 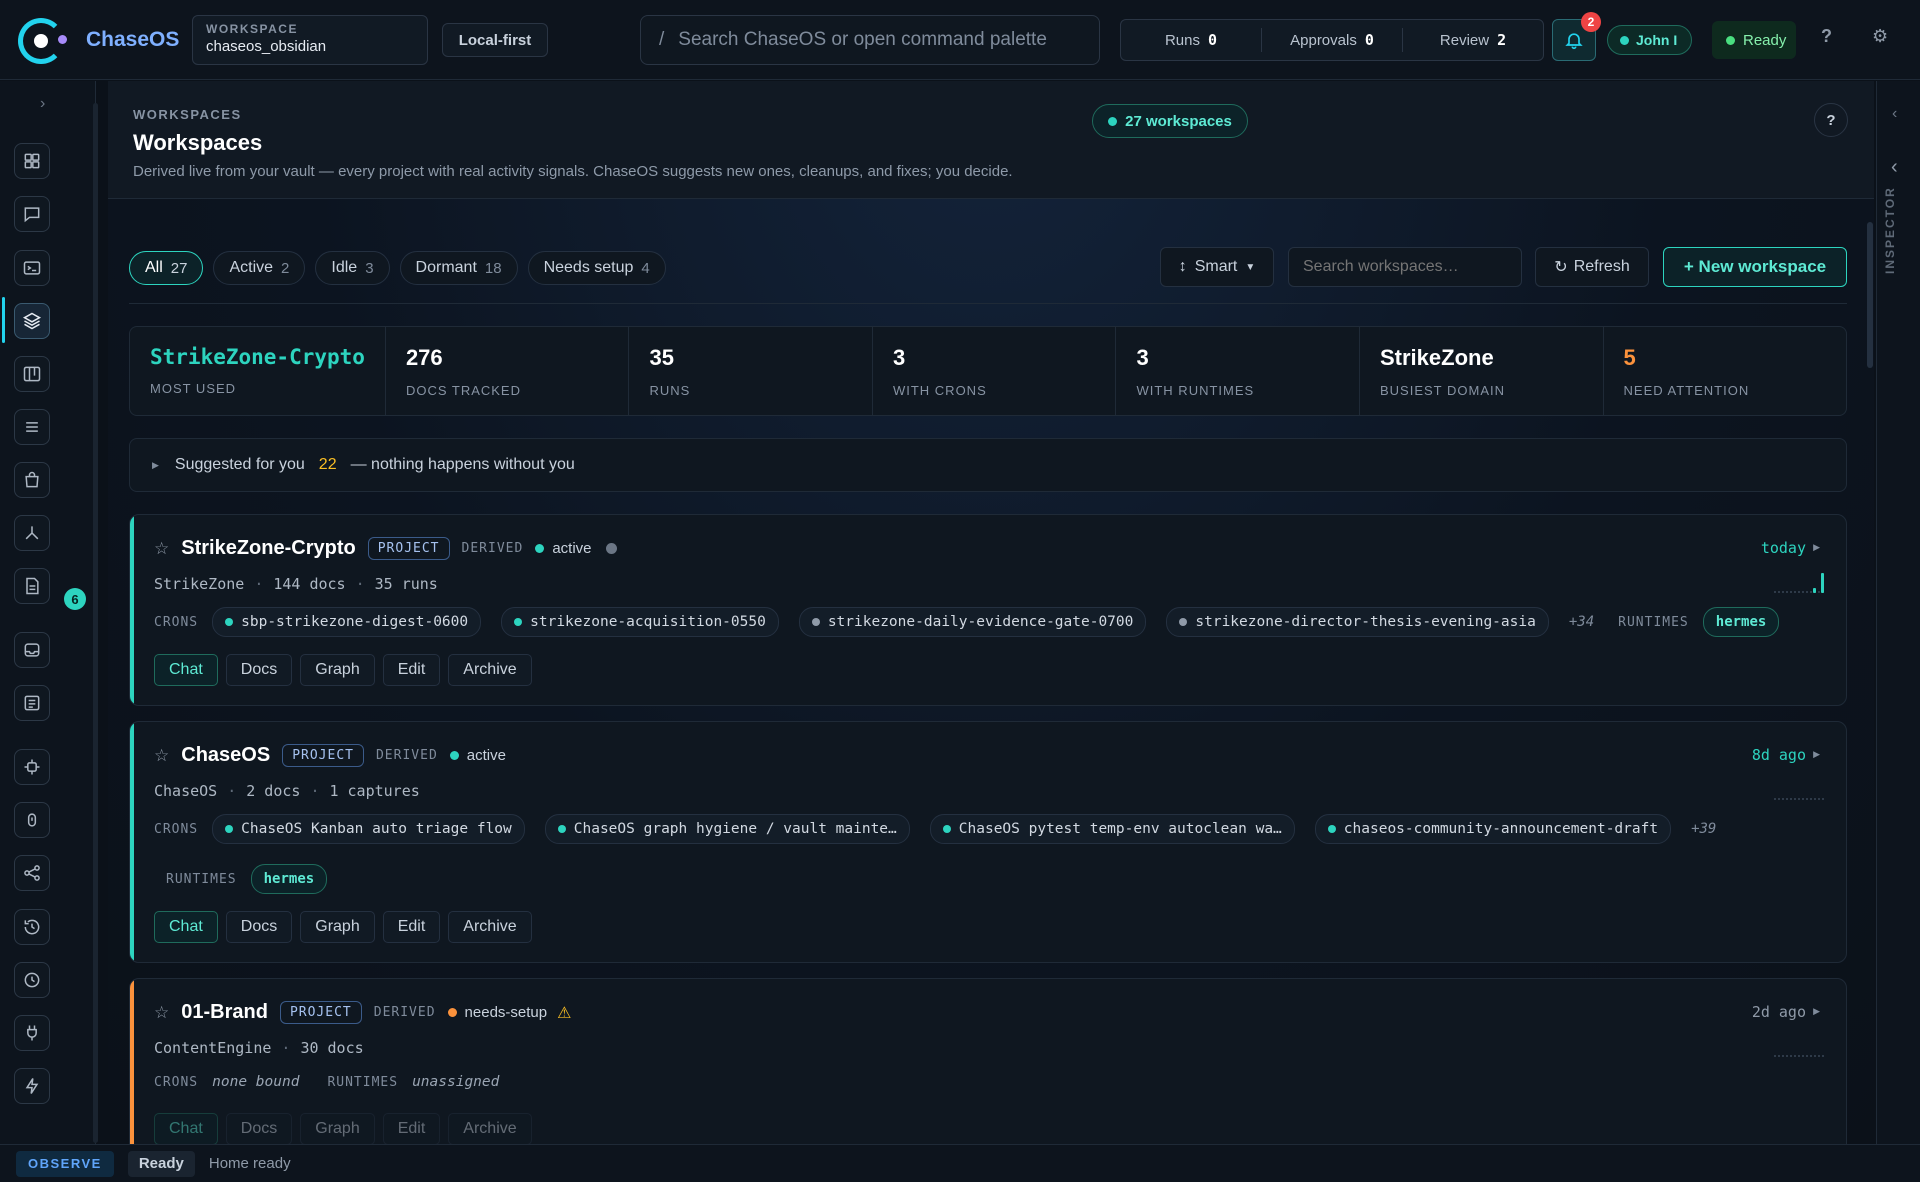 I want to click on kanban-icon, so click(x=32, y=374).